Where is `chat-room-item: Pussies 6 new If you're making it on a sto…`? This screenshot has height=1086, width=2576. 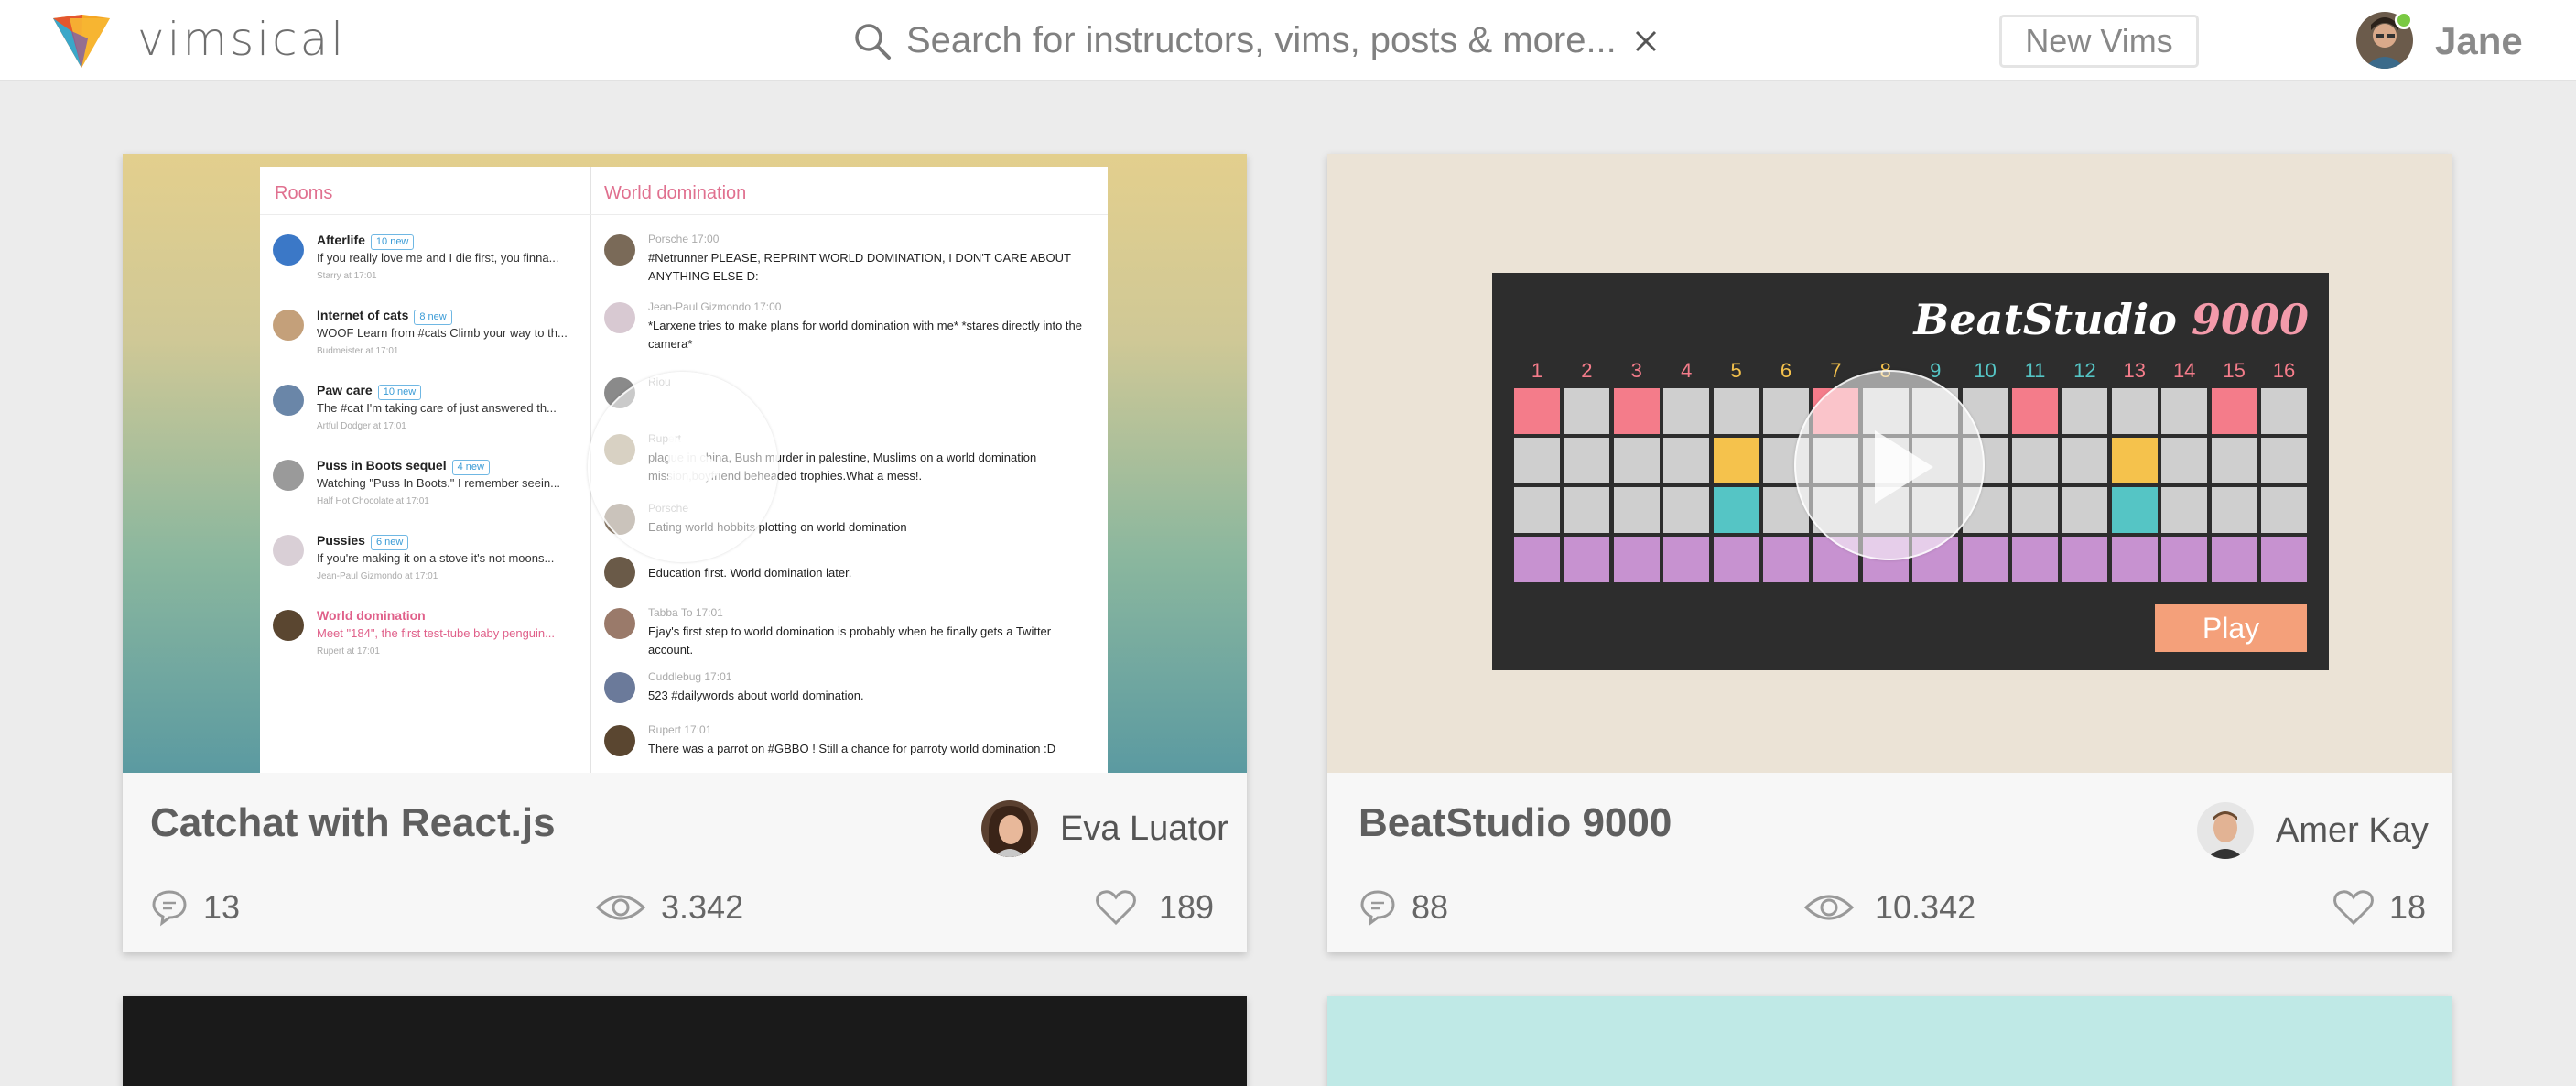
chat-room-item: Pussies 6 new If you're making it on a sto… is located at coordinates (429, 570).